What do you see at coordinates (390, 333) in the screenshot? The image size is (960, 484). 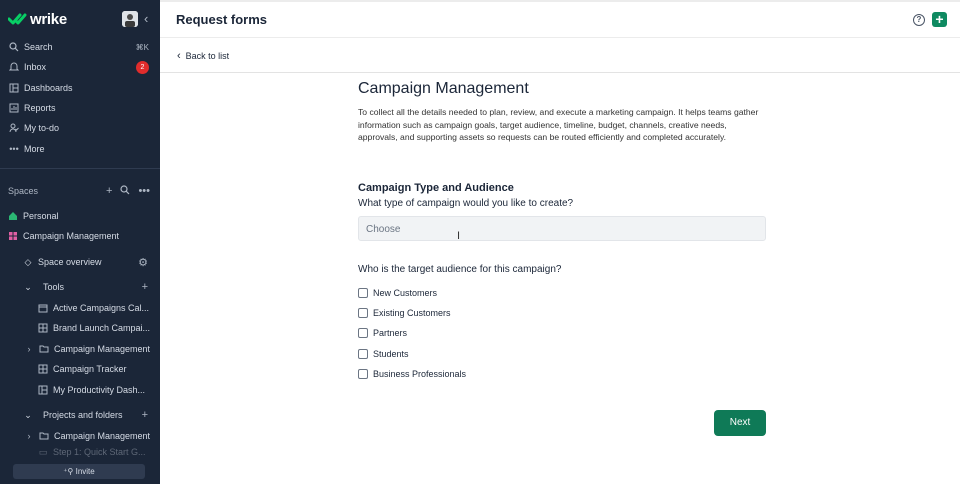 I see `audience-option-label: Partners` at bounding box center [390, 333].